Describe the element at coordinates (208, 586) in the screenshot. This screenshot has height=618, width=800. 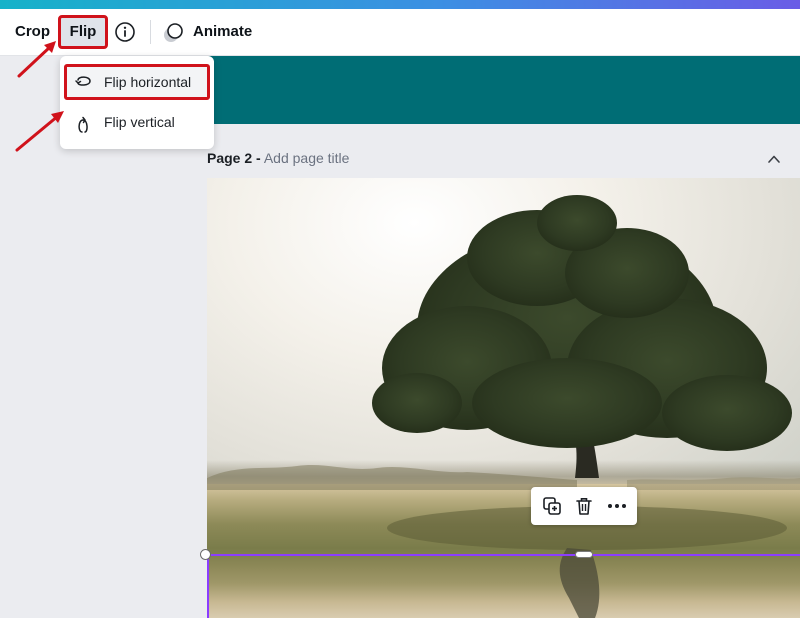
I see `selection-border-left` at that location.